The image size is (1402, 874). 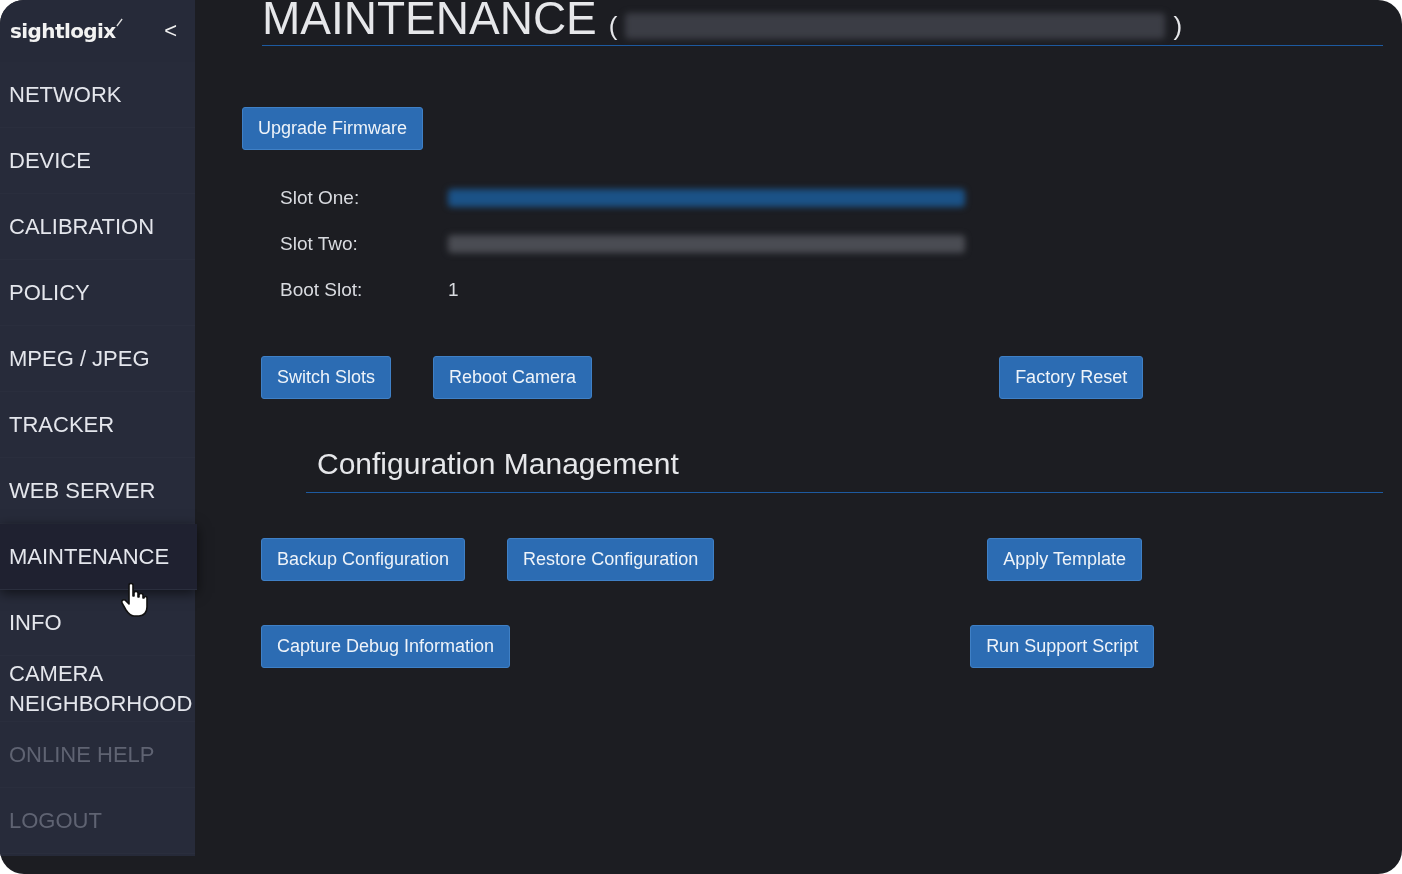 I want to click on slot-value: 1, so click(x=453, y=289).